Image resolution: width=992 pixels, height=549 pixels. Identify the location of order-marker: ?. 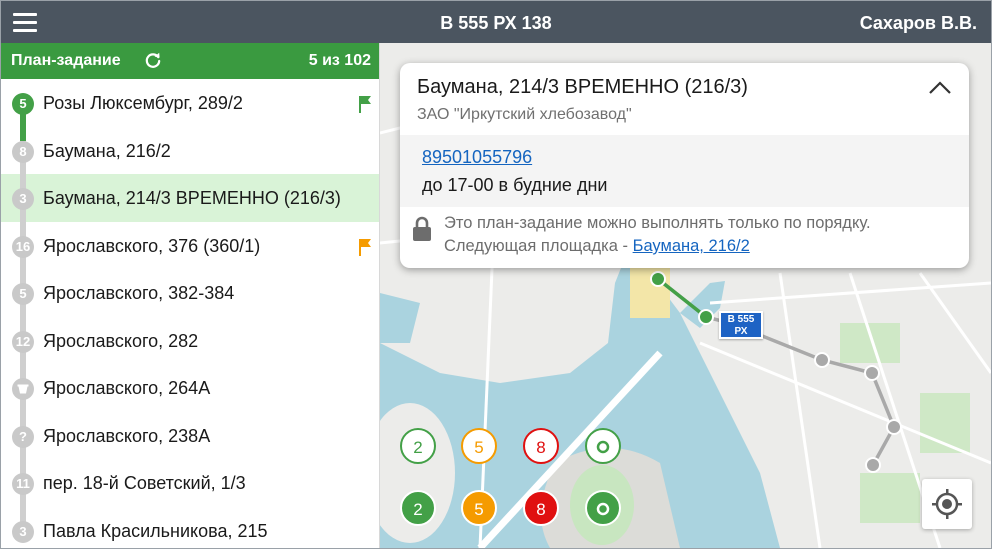
(23, 436).